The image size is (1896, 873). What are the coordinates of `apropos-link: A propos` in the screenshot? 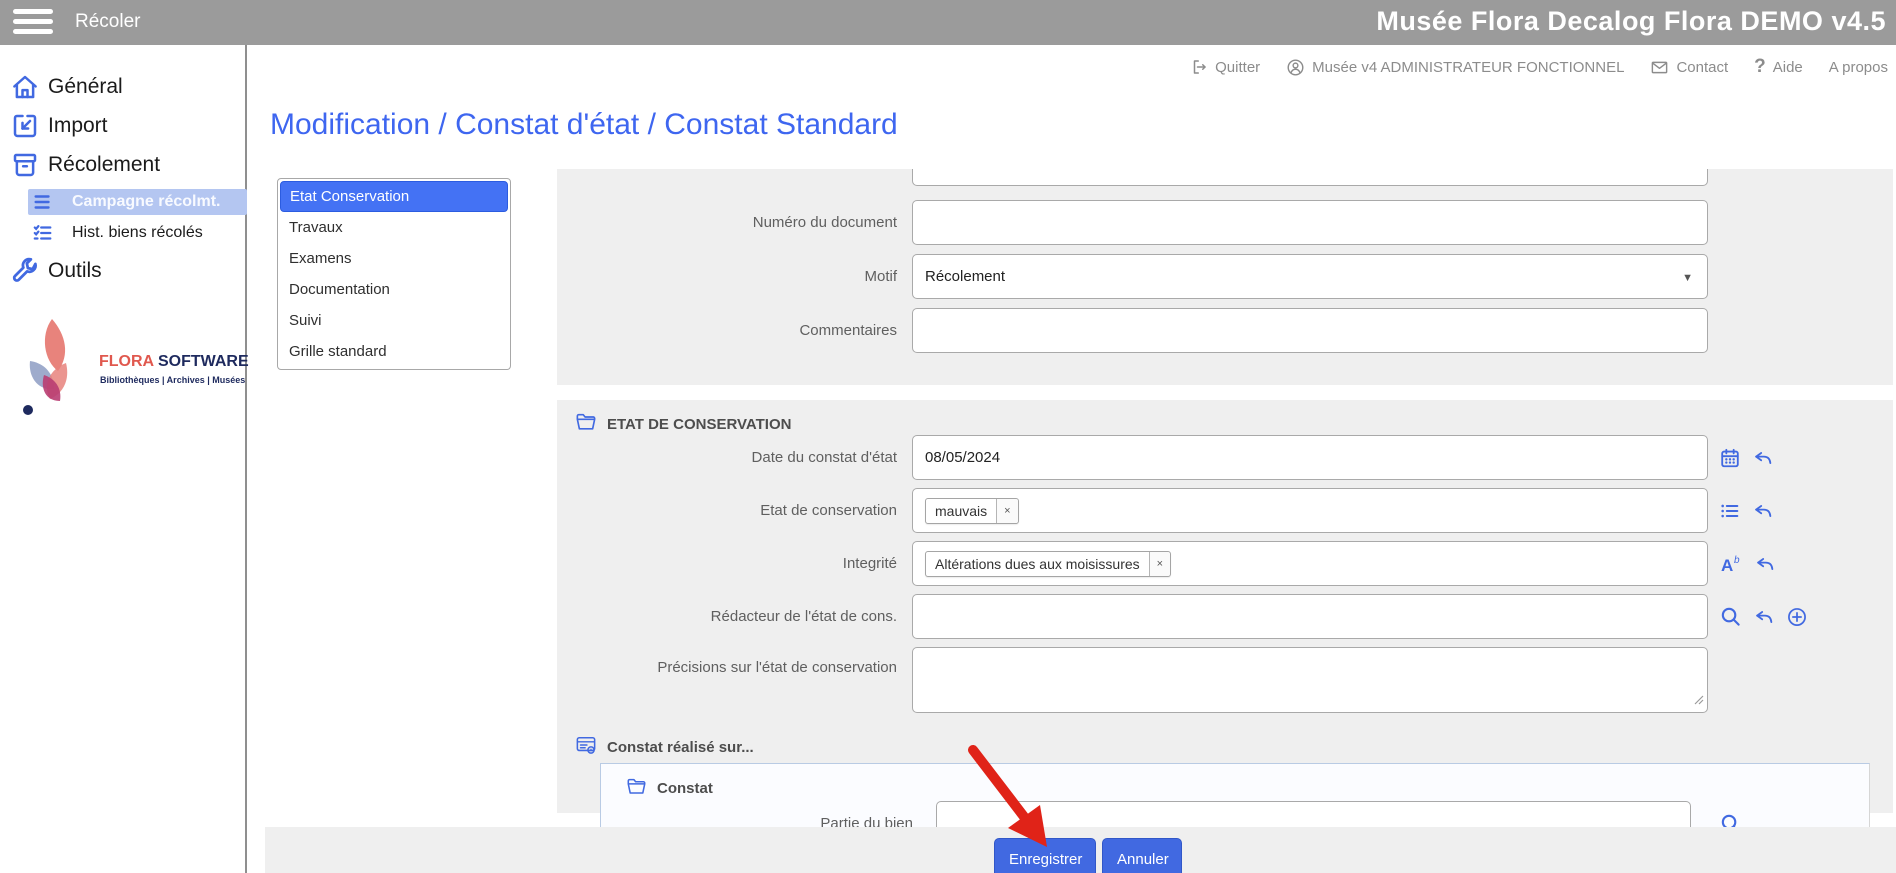 It's located at (1858, 67).